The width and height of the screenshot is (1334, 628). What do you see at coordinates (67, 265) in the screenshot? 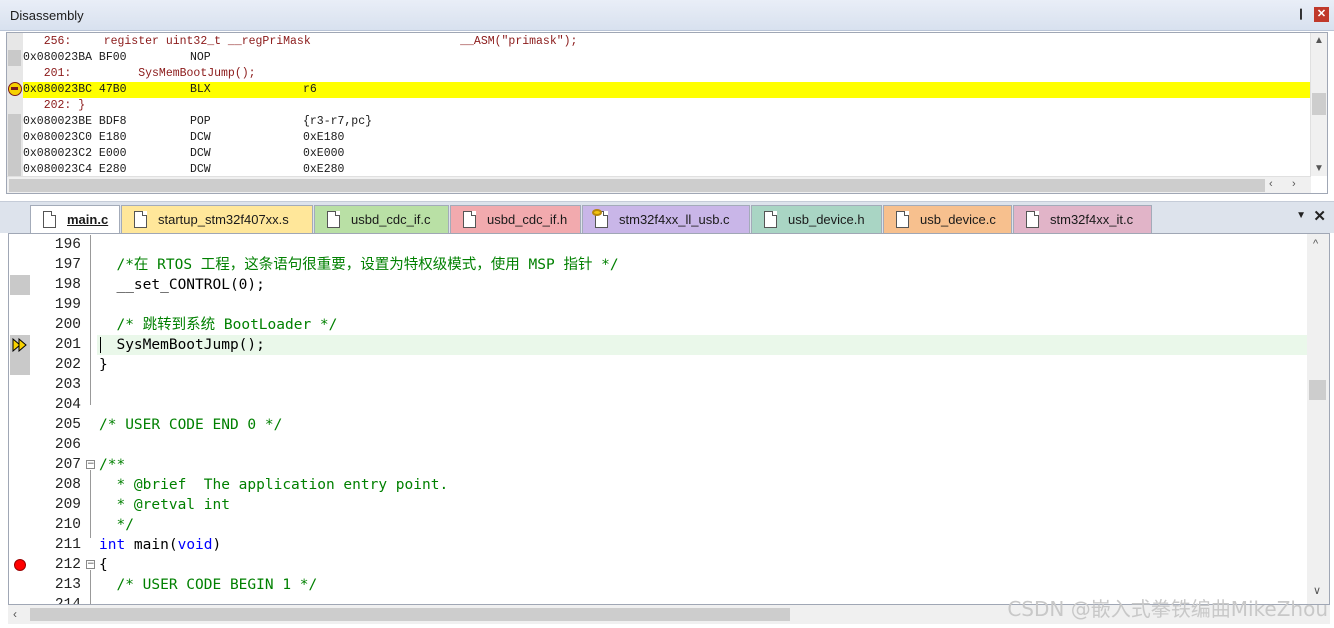
I see `line-number: 197` at bounding box center [67, 265].